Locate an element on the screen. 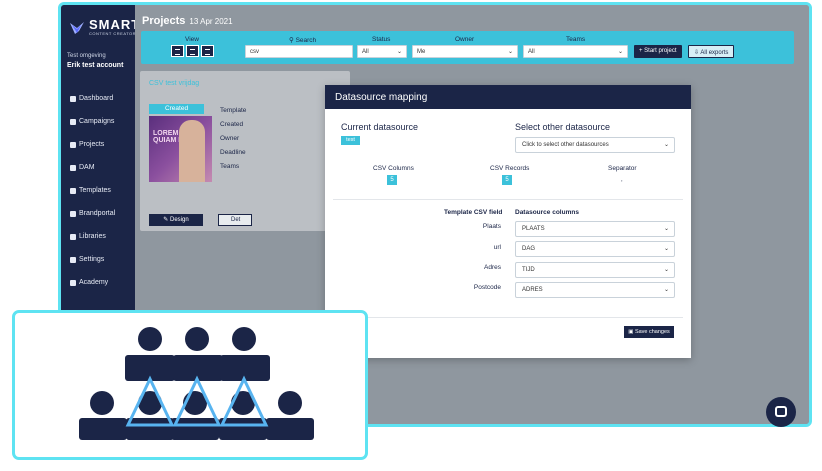 Image resolution: width=822 pixels, height=471 pixels. page-date: 13 Apr 2021 is located at coordinates (211, 21).